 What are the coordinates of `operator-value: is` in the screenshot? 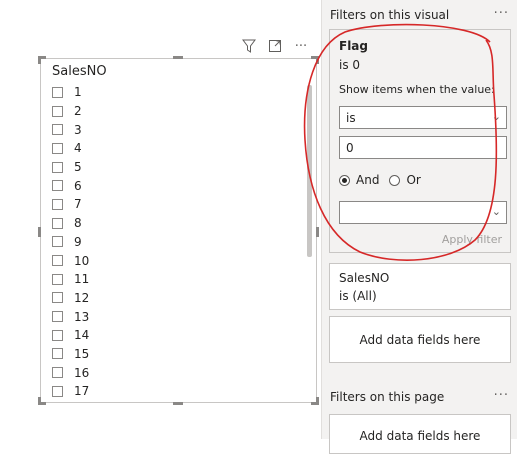 It's located at (351, 118).